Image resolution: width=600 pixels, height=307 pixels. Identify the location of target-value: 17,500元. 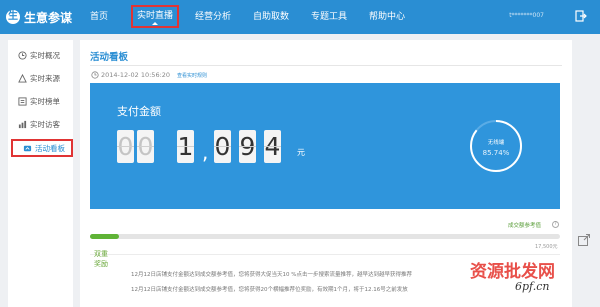
(546, 247).